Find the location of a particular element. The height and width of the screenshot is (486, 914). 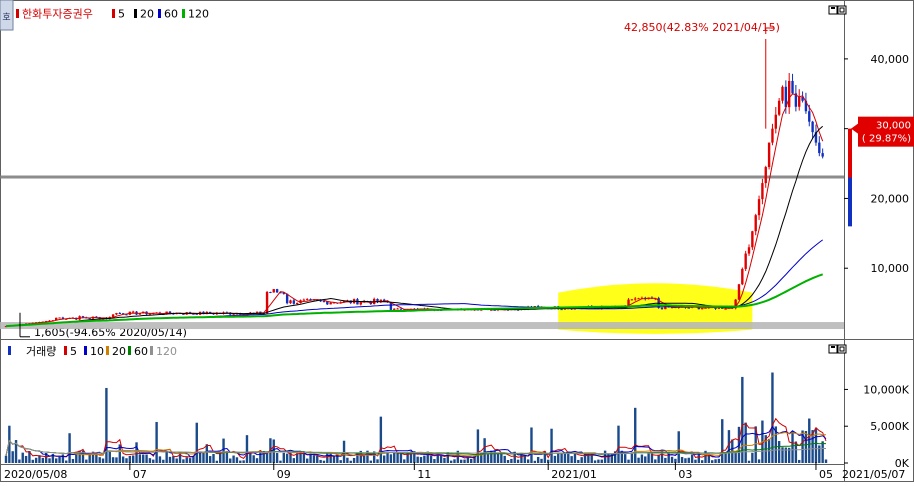

volume-panel-controls is located at coordinates (837, 349).